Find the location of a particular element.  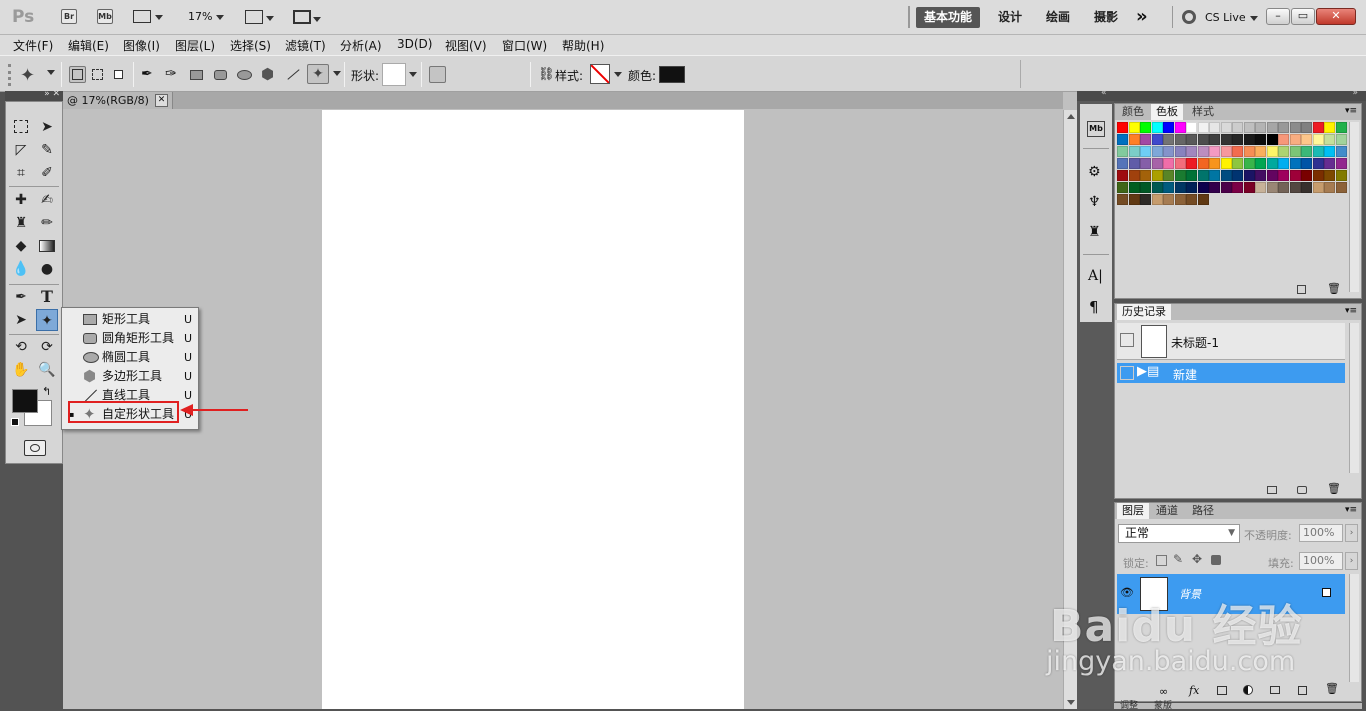

opacity-slider-toggle: › is located at coordinates (1351, 533).